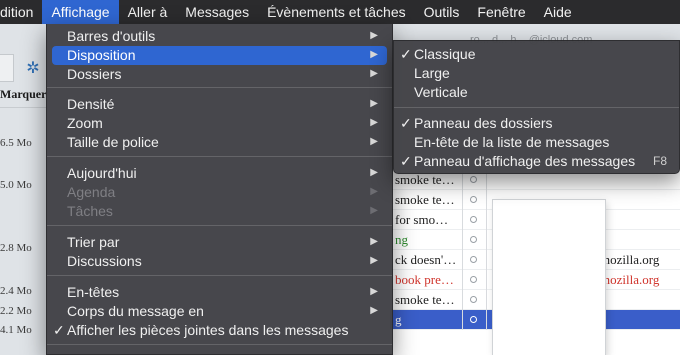  What do you see at coordinates (219, 142) in the screenshot?
I see `menu-item-taille-police: Taille de police ▶` at bounding box center [219, 142].